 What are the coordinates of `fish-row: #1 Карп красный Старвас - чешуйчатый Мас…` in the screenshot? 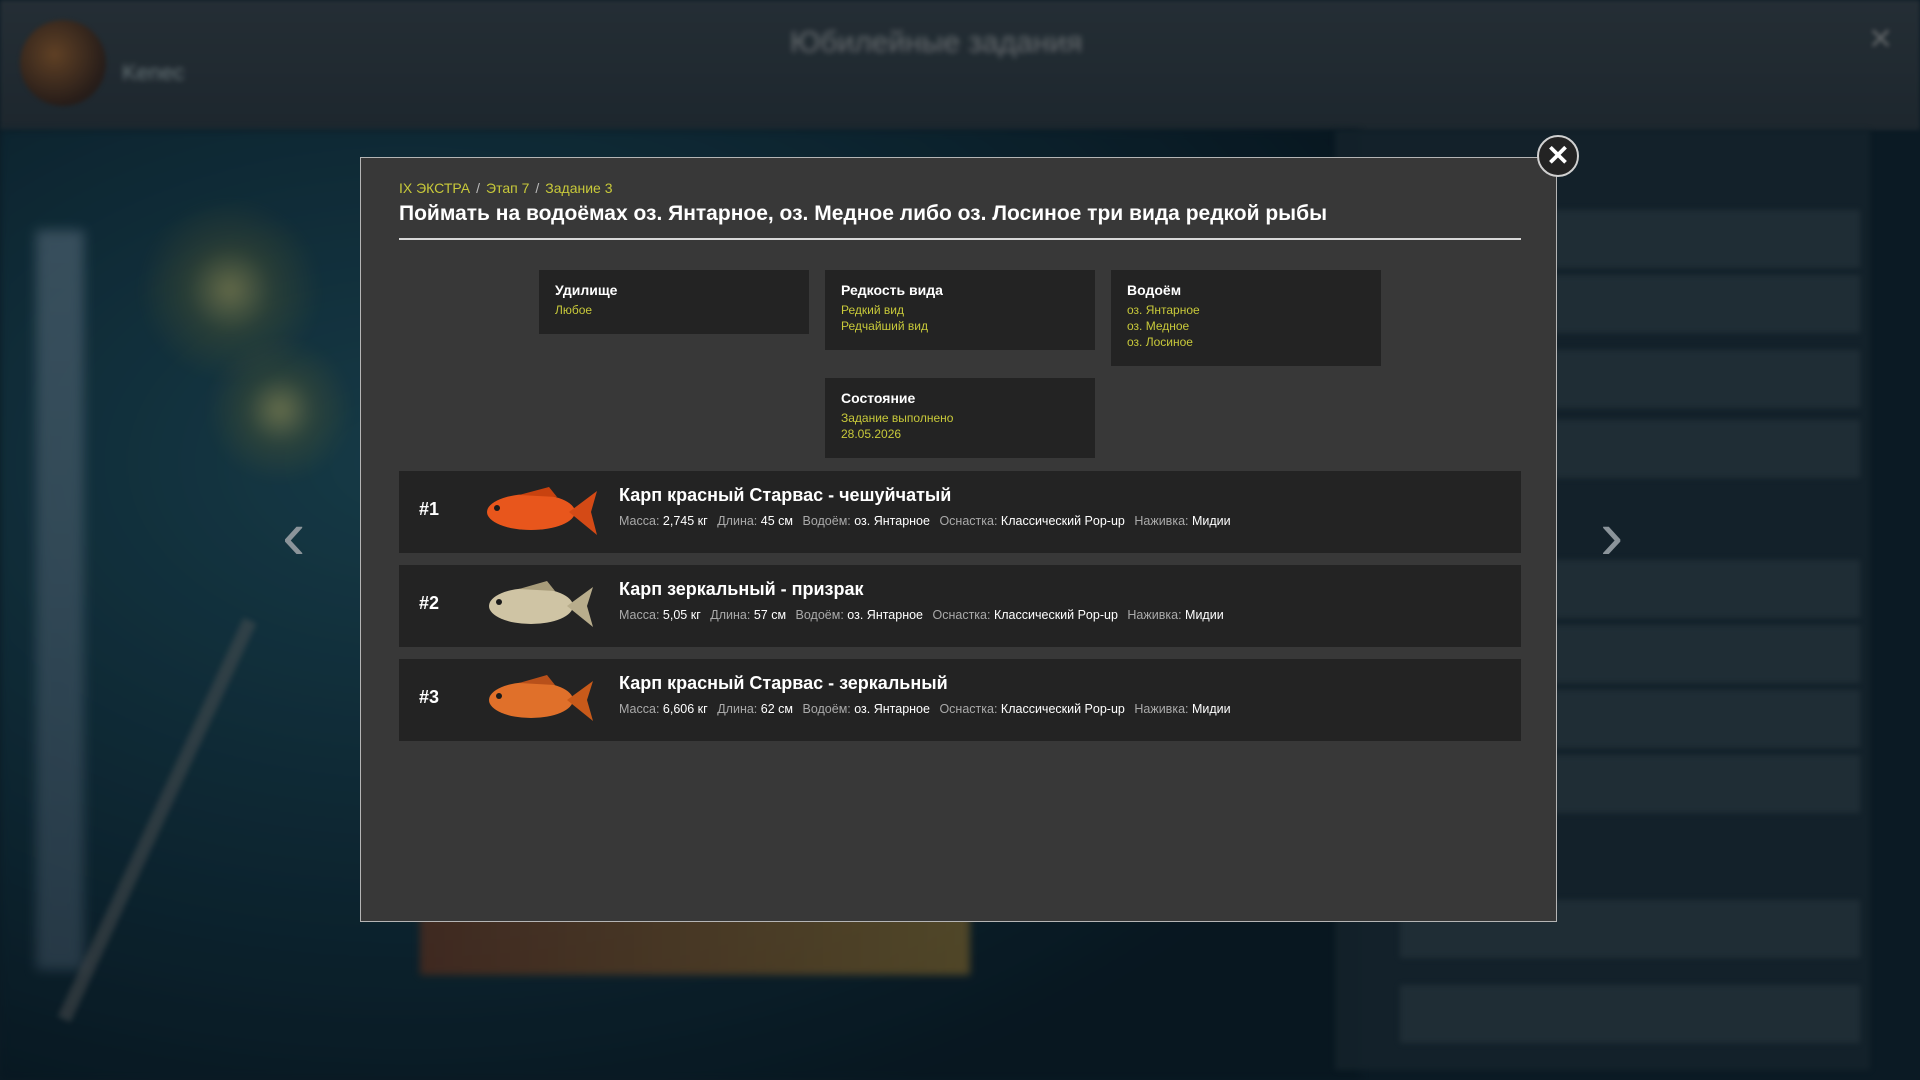 It's located at (960, 512).